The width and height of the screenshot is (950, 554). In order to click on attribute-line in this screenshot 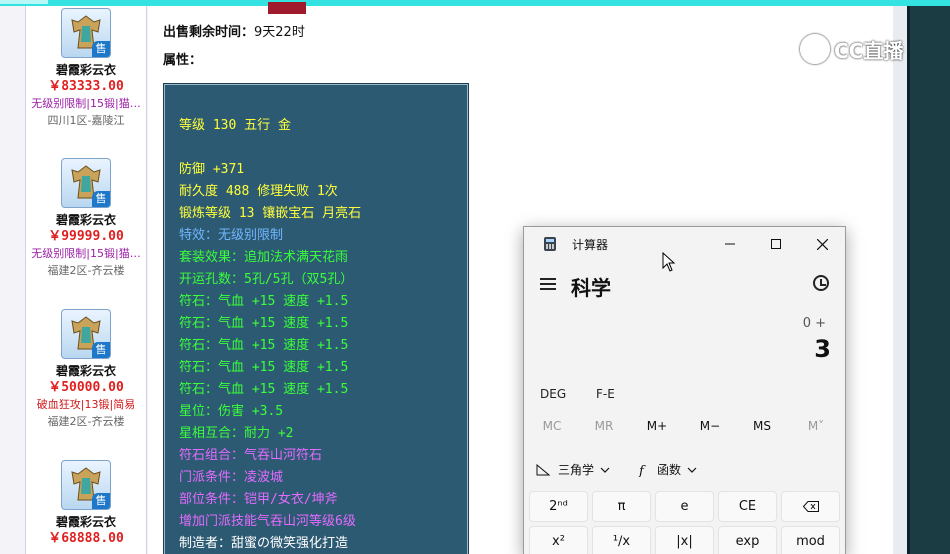, I will do `click(323, 148)`.